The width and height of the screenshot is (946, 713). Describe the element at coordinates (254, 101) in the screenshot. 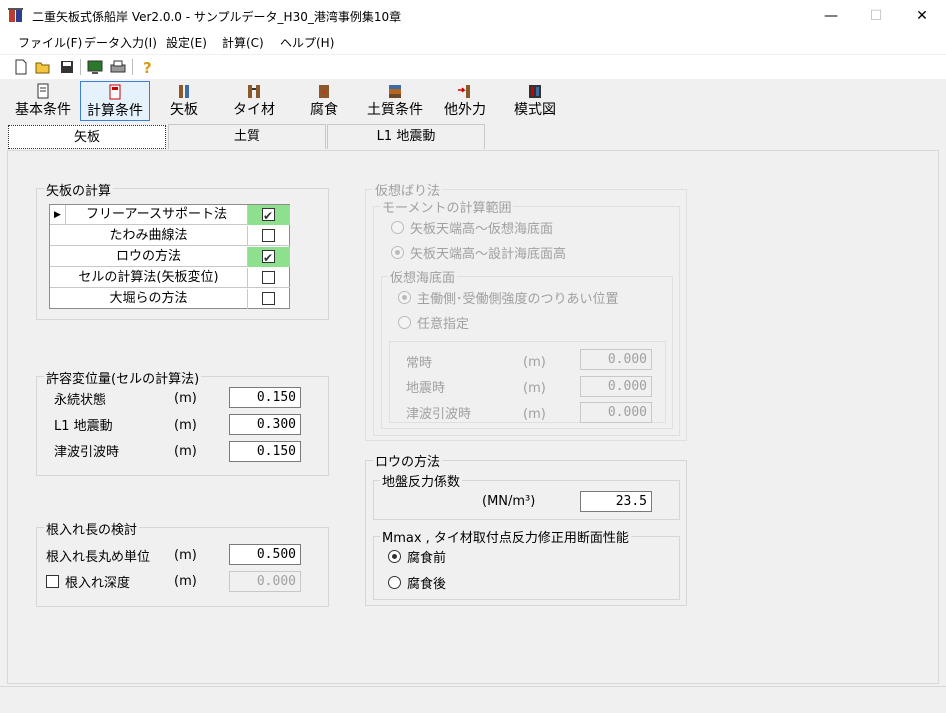

I see `tie-rod-button: タイ材` at that location.